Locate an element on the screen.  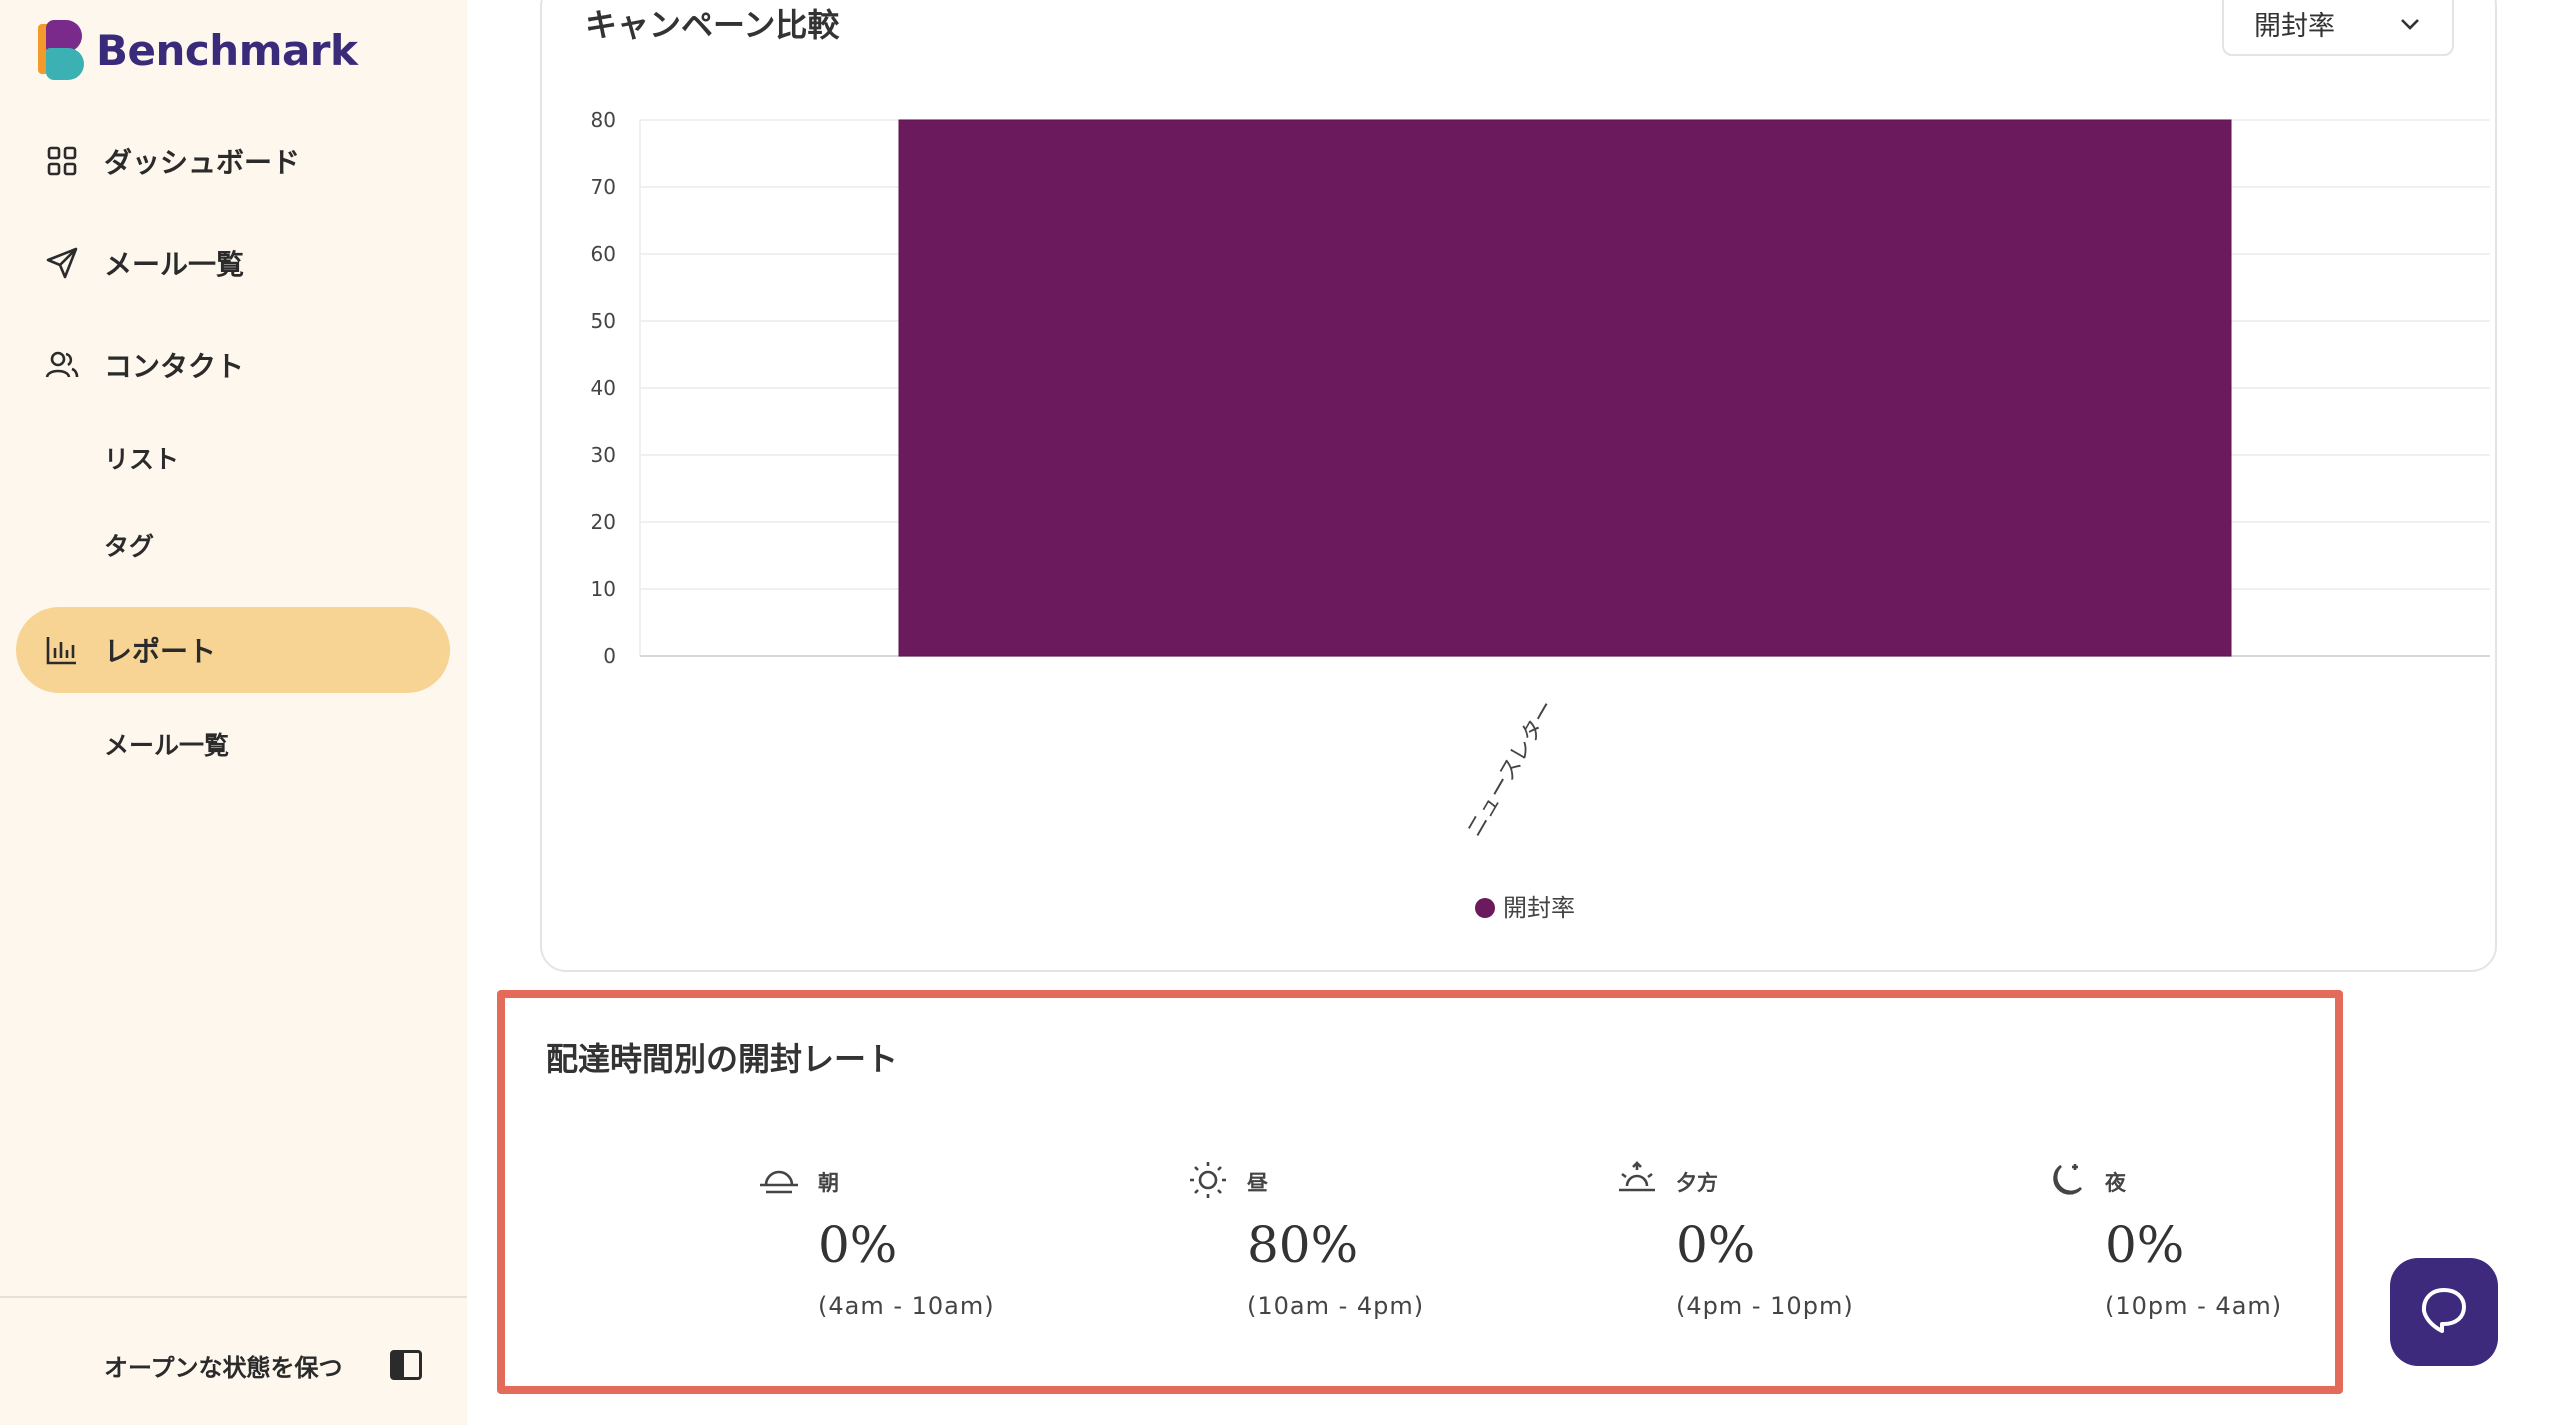
grid-icon is located at coordinates (62, 161).